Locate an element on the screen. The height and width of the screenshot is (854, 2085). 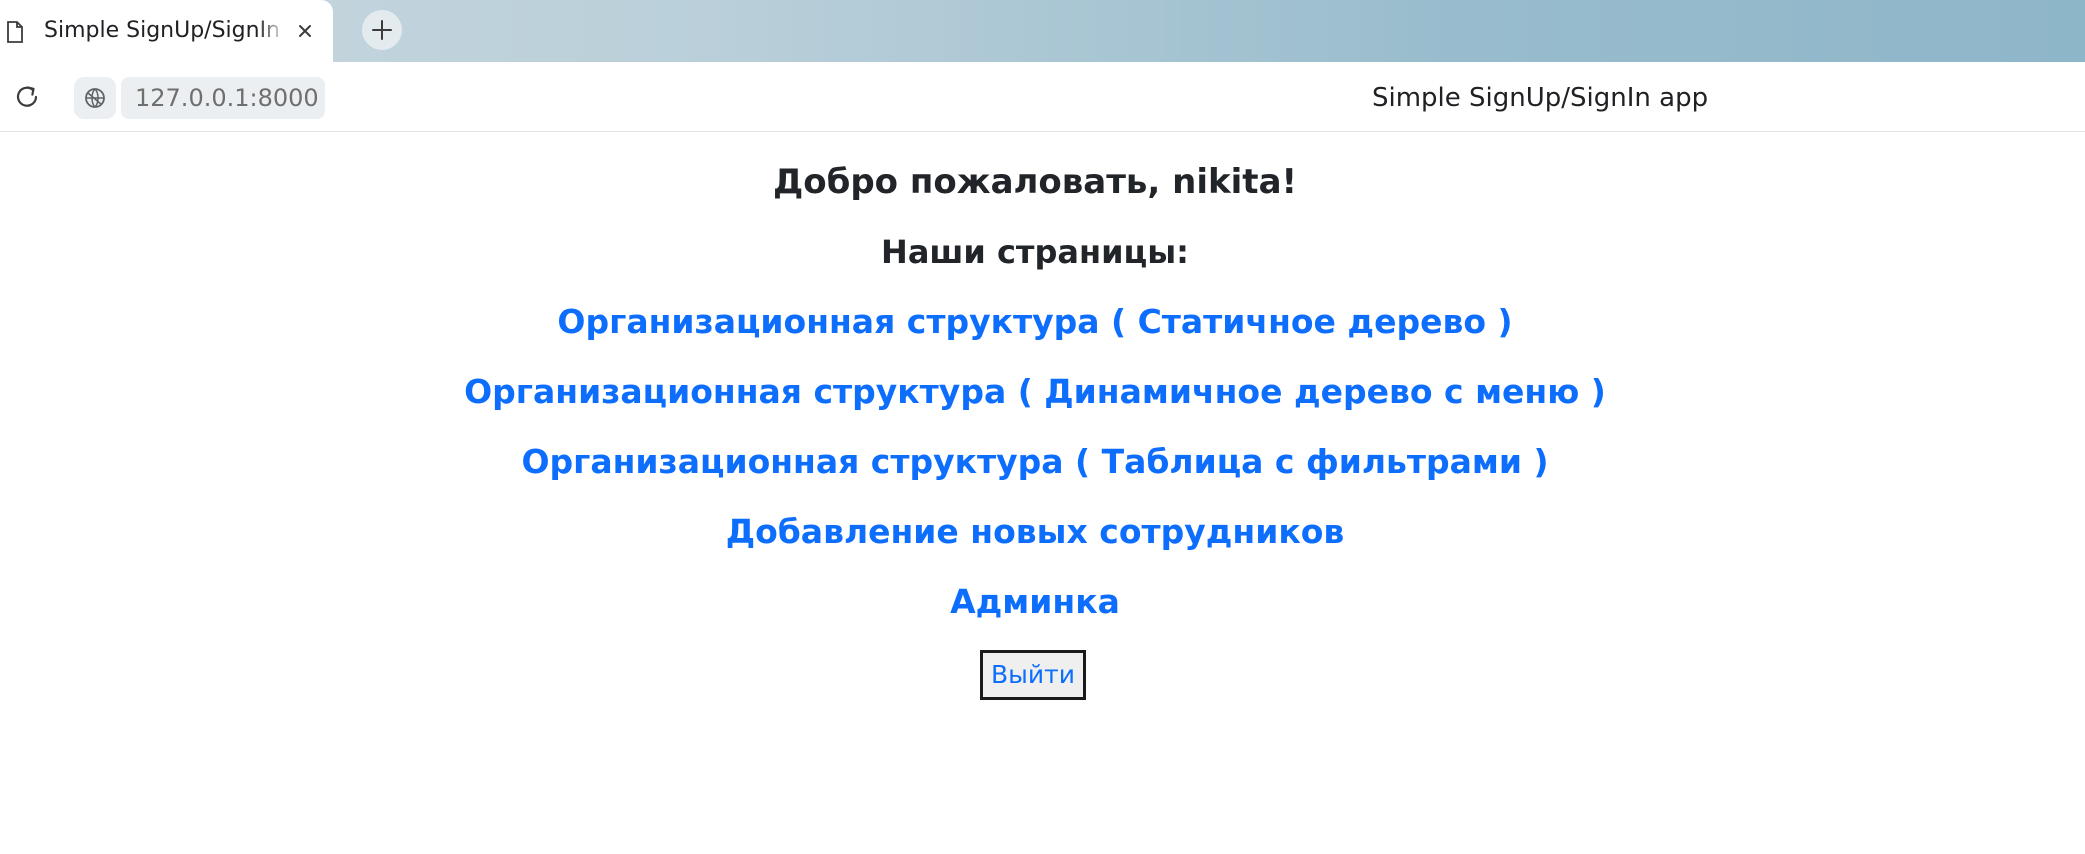
tab-title: Simple SignUp/SignIn app is located at coordinates (165, 30).